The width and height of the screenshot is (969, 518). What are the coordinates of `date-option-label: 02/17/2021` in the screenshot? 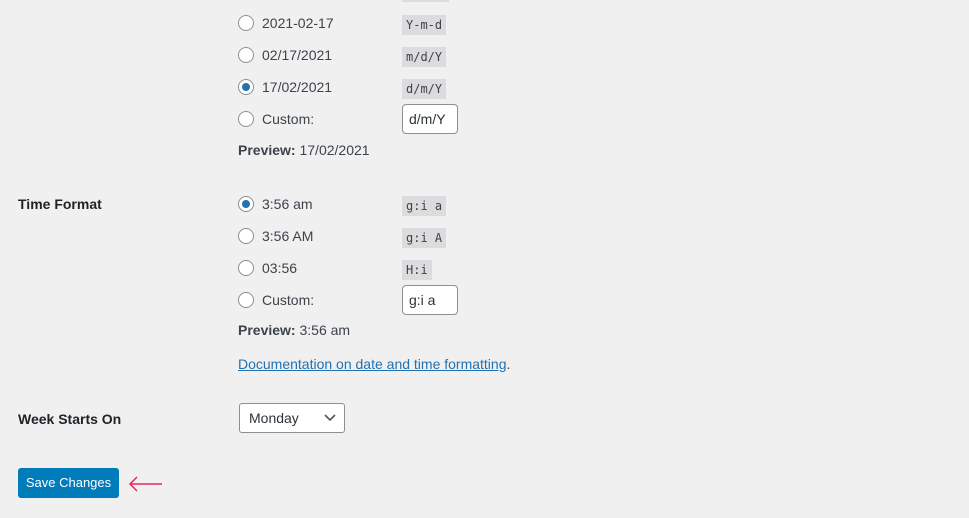 It's located at (297, 55).